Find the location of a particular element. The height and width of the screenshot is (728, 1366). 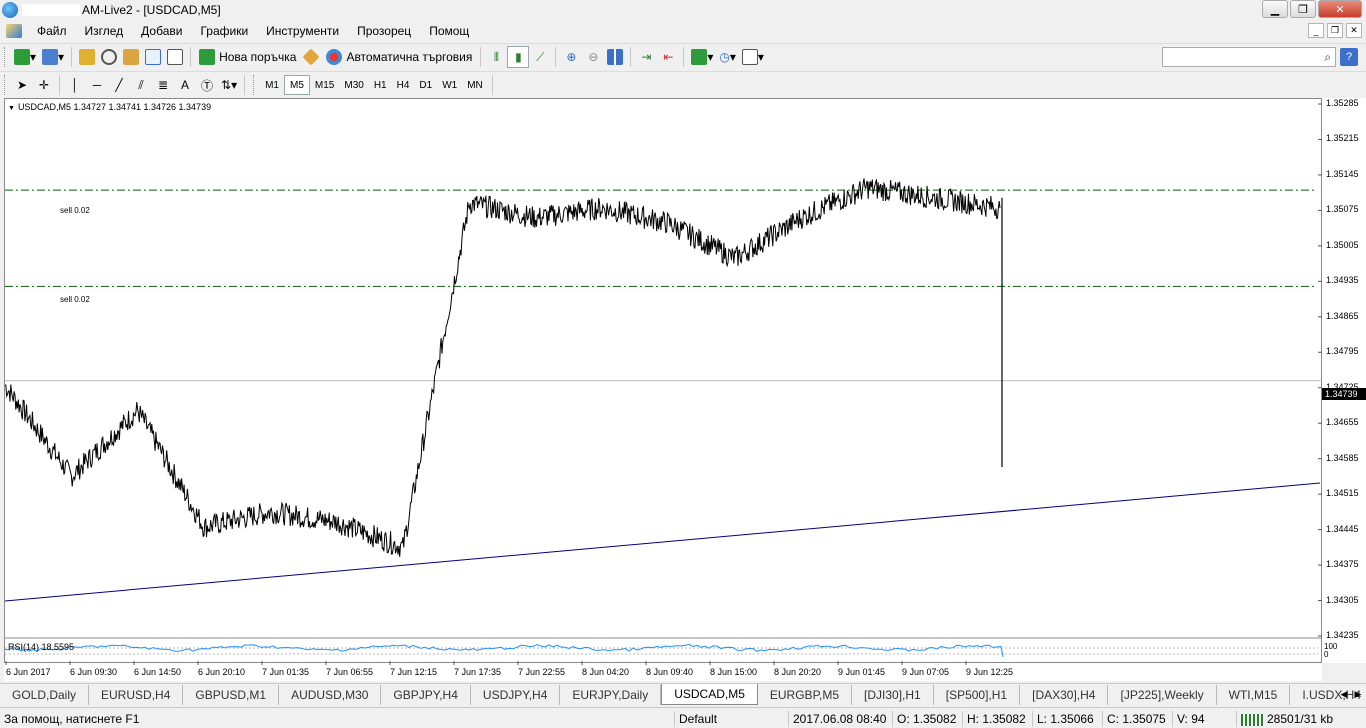

arrows-tool: ⇅ ▾ is located at coordinates (229, 85).